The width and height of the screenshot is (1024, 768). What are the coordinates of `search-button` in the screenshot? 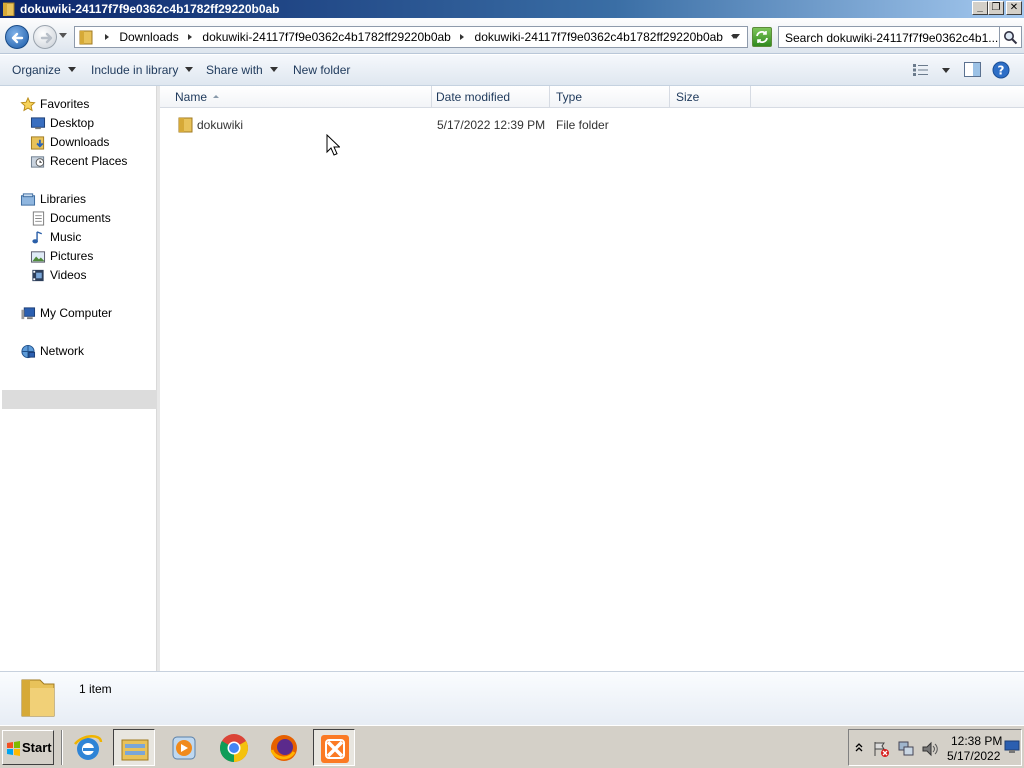 It's located at (1011, 37).